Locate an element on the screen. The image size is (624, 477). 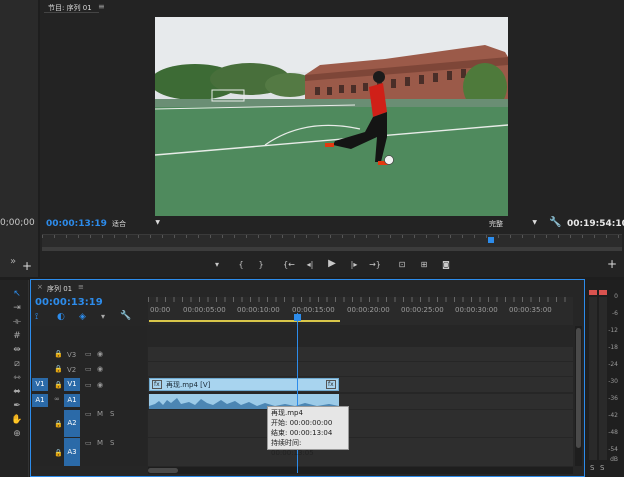
track-select-tool-icon: ⇥ is located at coordinates (17, 308).